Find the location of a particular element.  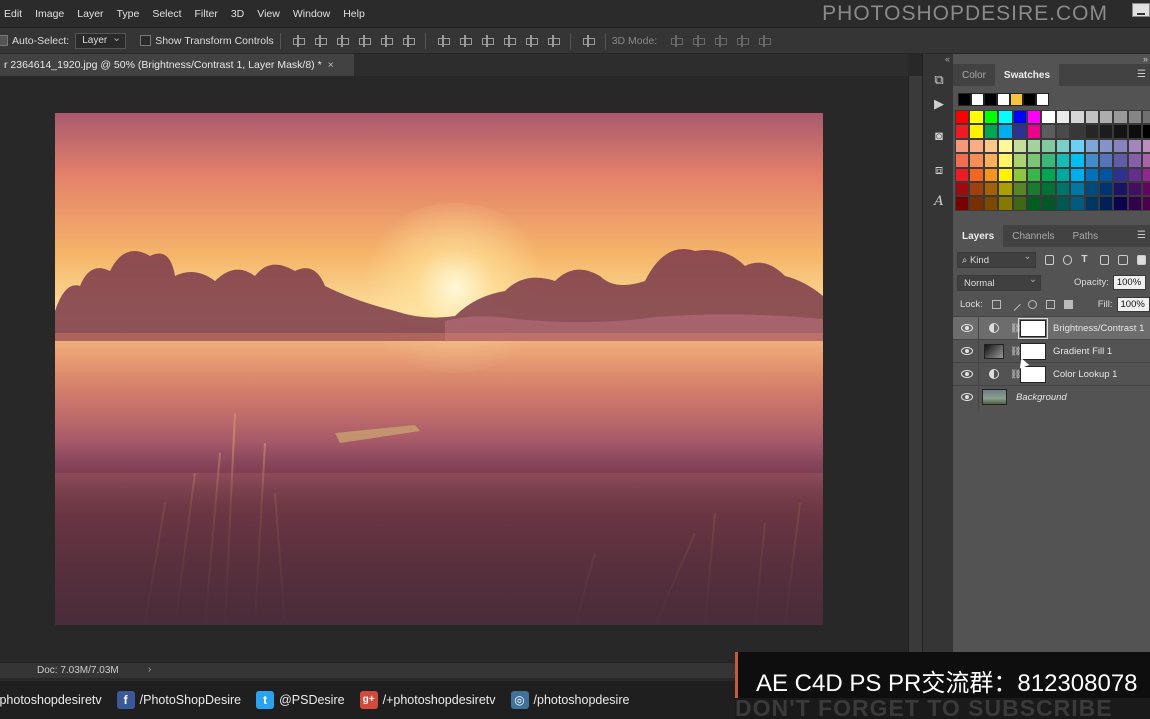

menu-layer: Layer is located at coordinates (91, 14).